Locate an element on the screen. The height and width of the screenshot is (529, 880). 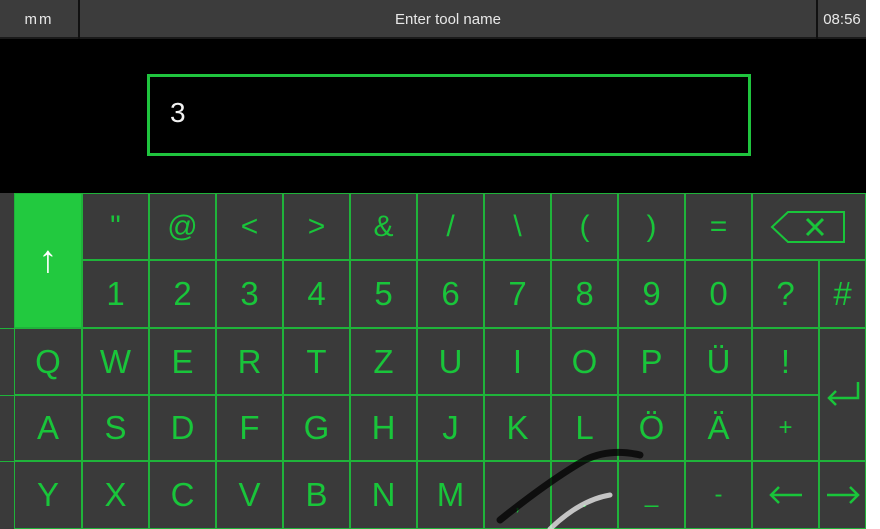
key-o: O is located at coordinates (584, 361).